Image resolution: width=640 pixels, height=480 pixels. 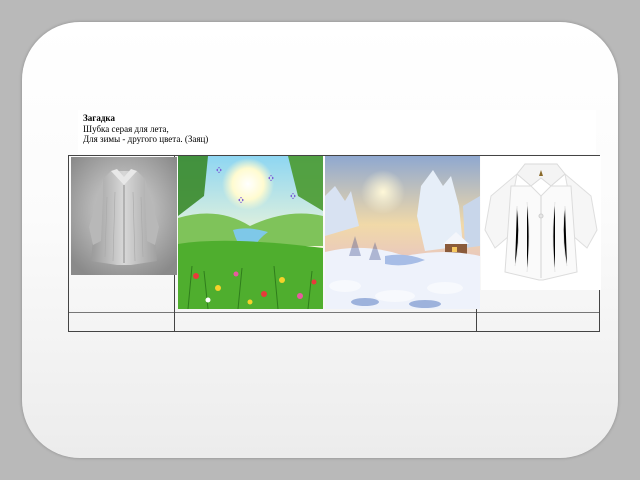 I want to click on table-left-border, so click(x=68, y=243).